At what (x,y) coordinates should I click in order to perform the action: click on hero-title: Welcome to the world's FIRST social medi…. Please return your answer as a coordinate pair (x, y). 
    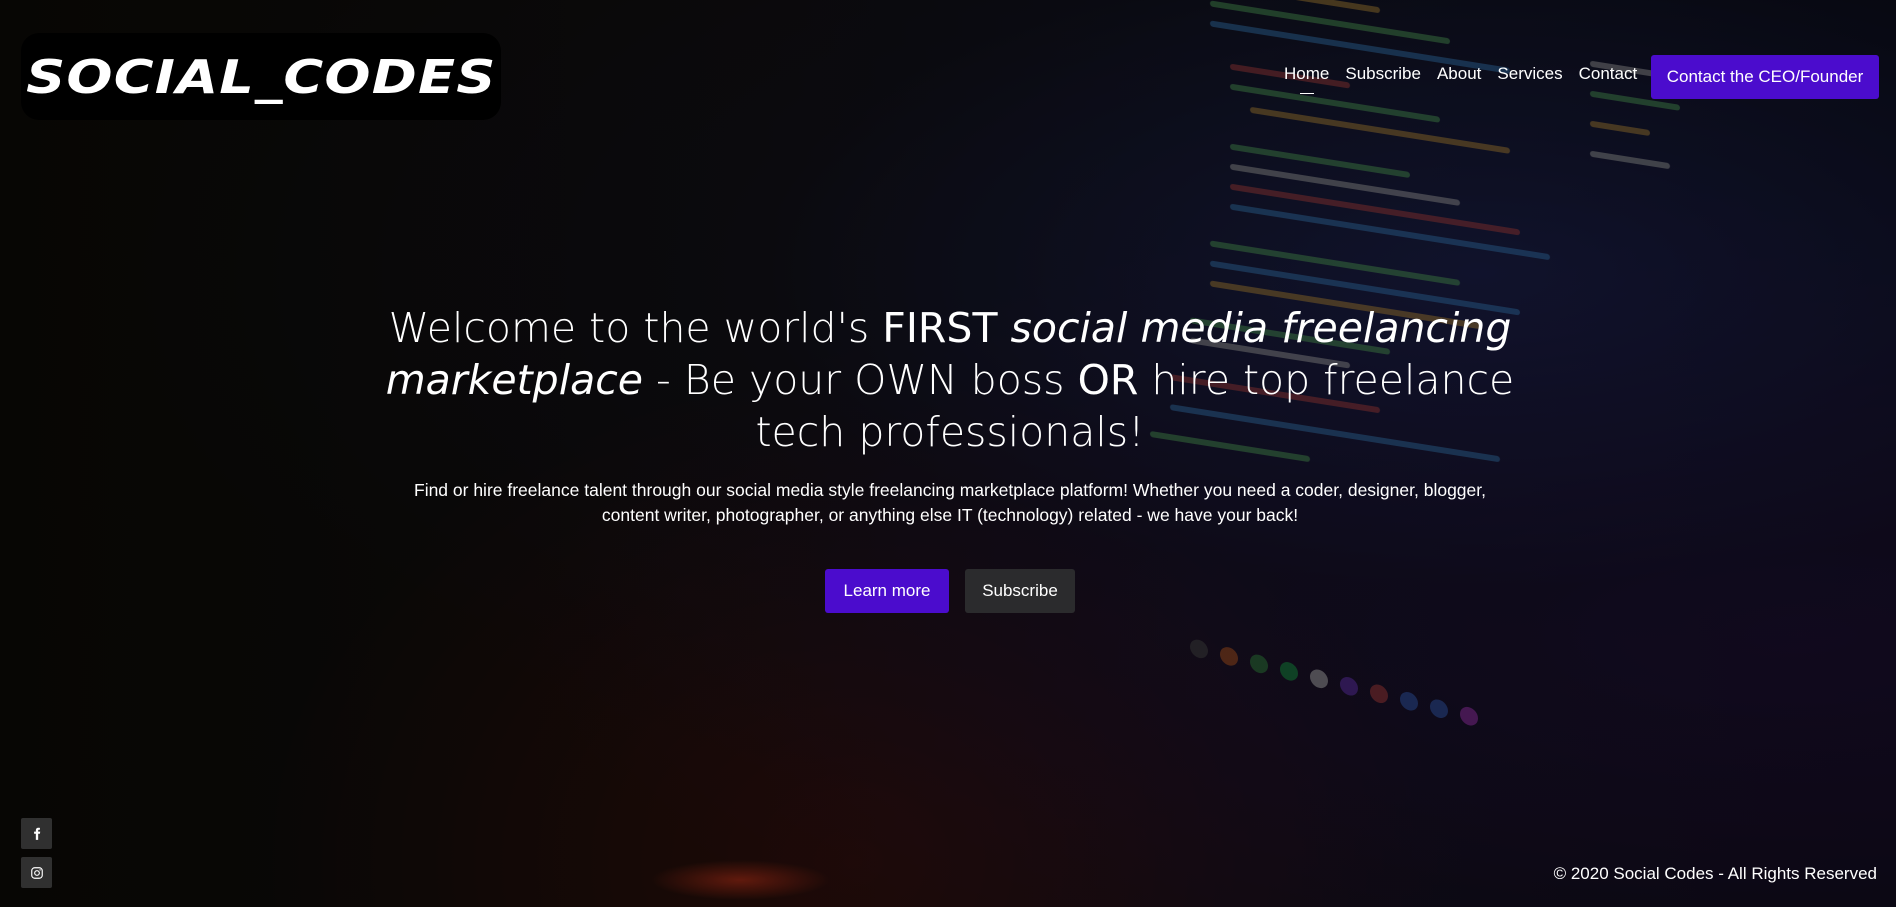
    Looking at the image, I should click on (950, 380).